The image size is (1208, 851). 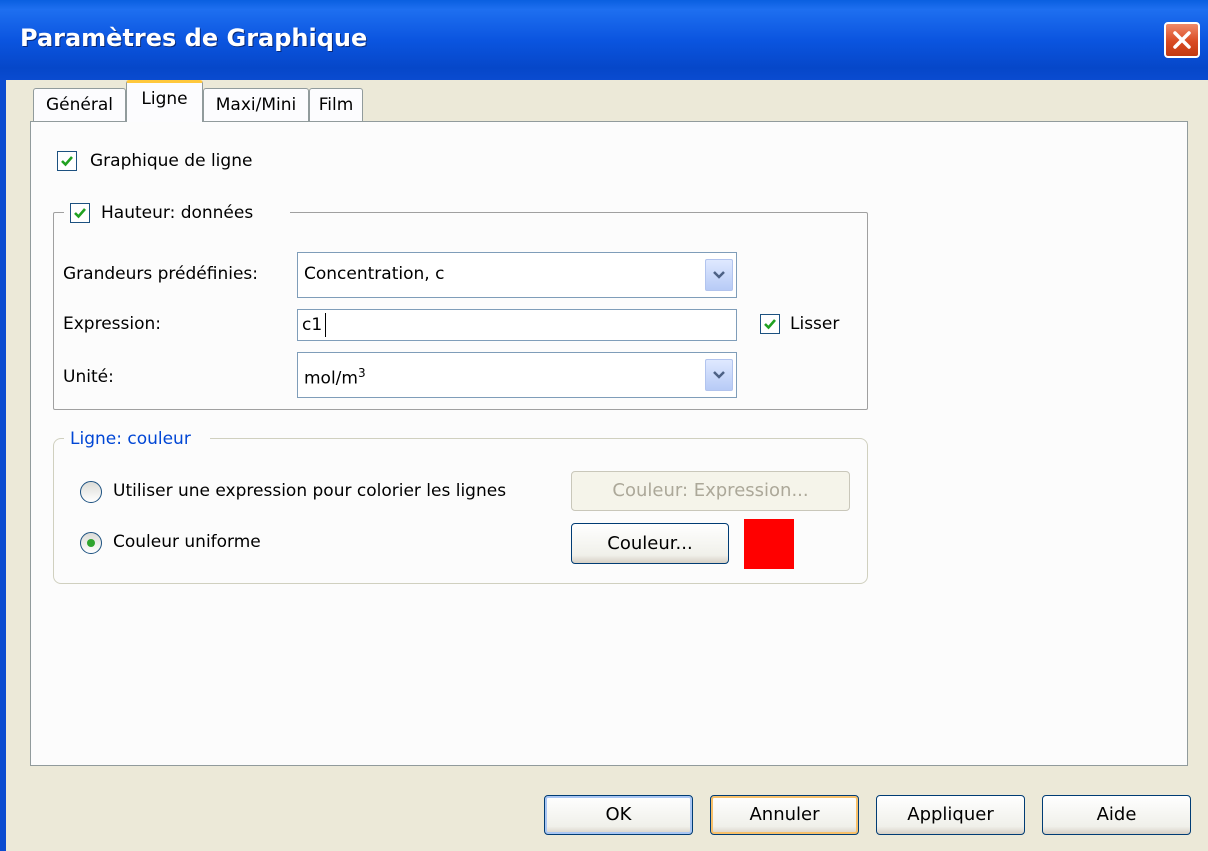 I want to click on color-swatch, so click(x=769, y=544).